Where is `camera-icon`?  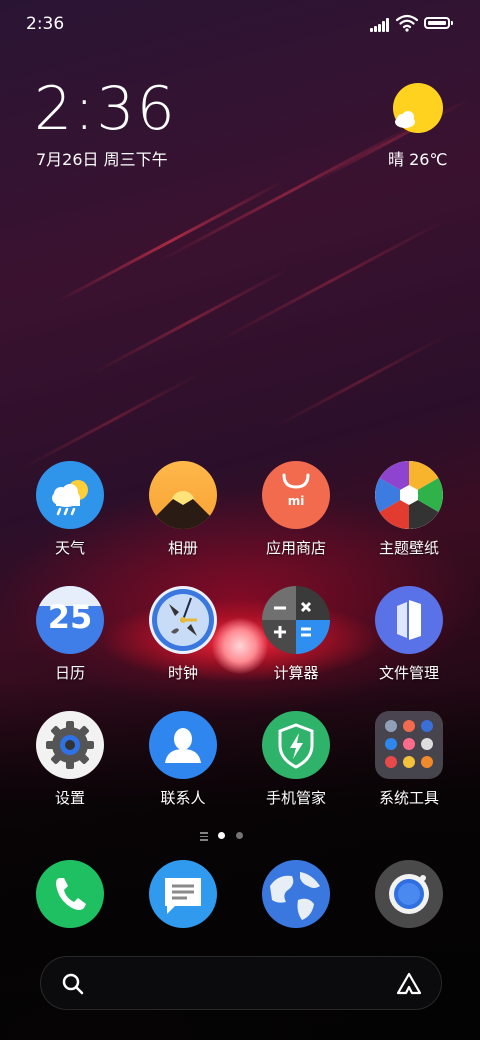 camera-icon is located at coordinates (409, 894).